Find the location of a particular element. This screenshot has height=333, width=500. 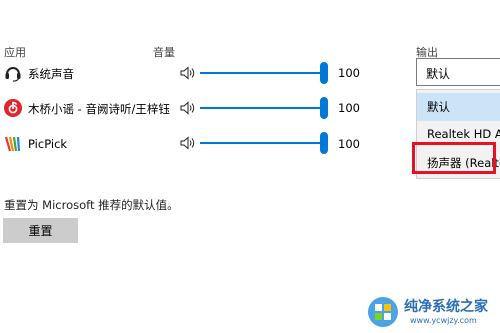

watermark: 纯净系统之家 www.ycwjzy.com is located at coordinates (433, 312).